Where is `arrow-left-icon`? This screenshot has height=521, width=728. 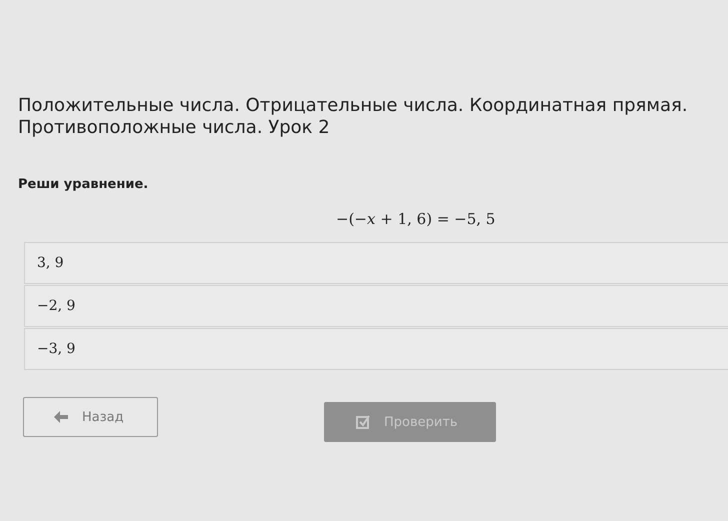
arrow-left-icon is located at coordinates (61, 417).